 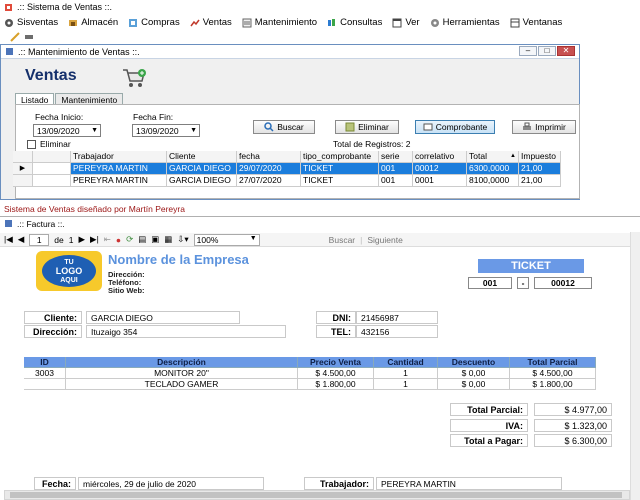 What do you see at coordinates (226, 239) in the screenshot?
I see `zoom-select: 100% ▼` at bounding box center [226, 239].